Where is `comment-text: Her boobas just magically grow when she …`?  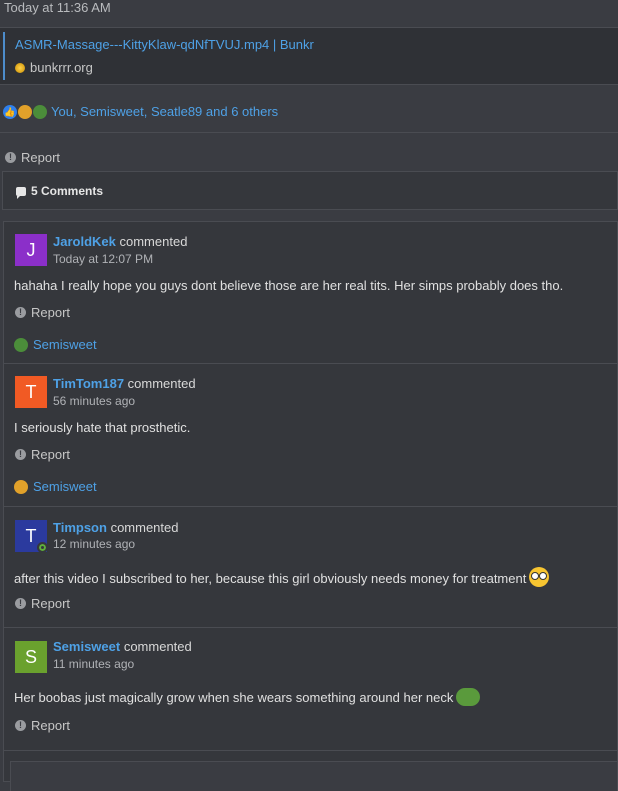 comment-text: Her boobas just magically grow when she … is located at coordinates (234, 697).